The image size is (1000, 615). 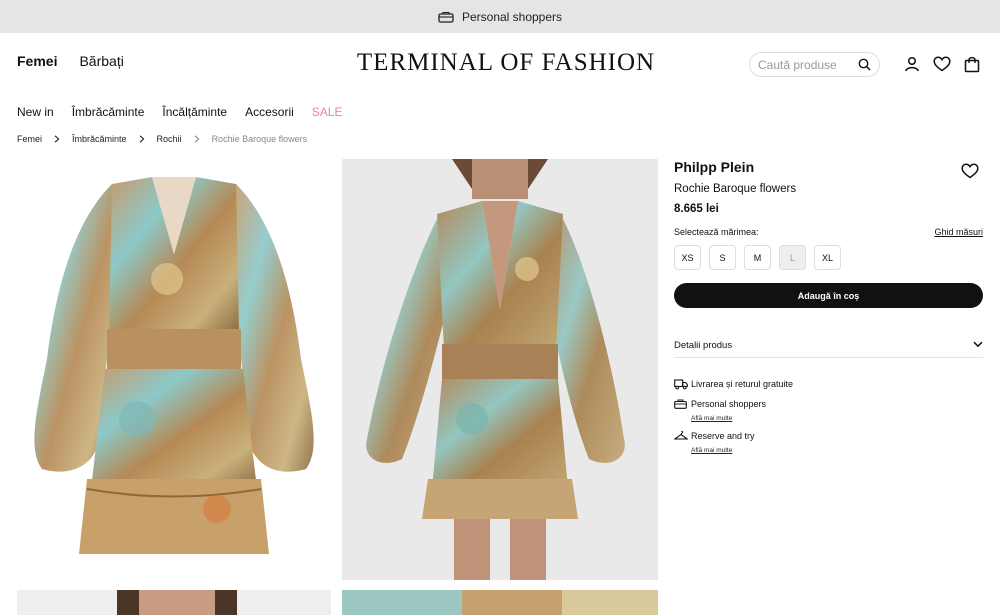 I want to click on search-box, so click(x=814, y=64).